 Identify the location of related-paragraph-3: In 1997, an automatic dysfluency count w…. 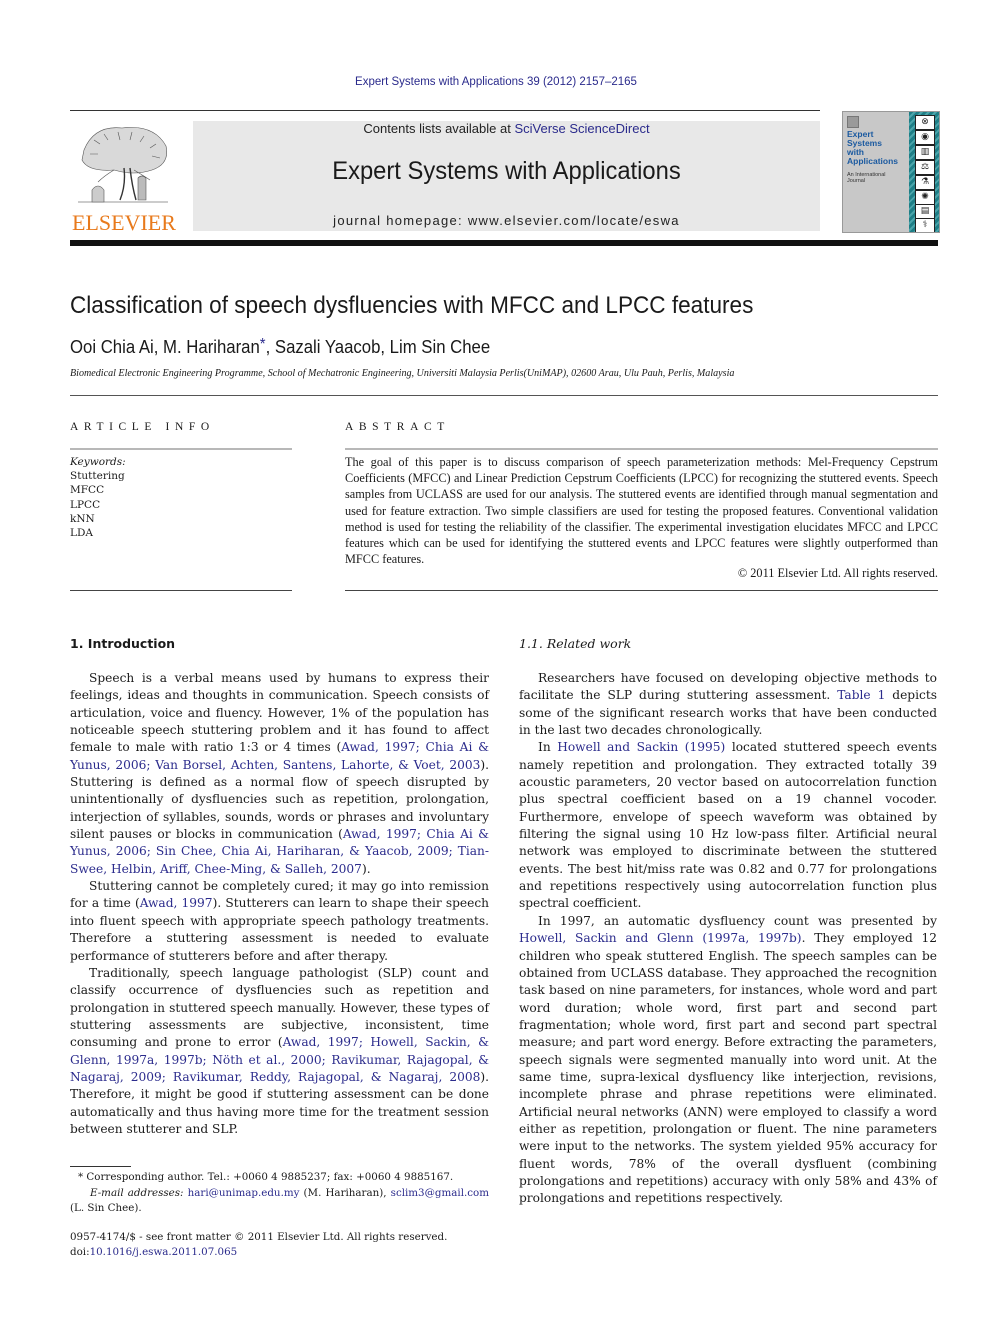
(728, 1060).